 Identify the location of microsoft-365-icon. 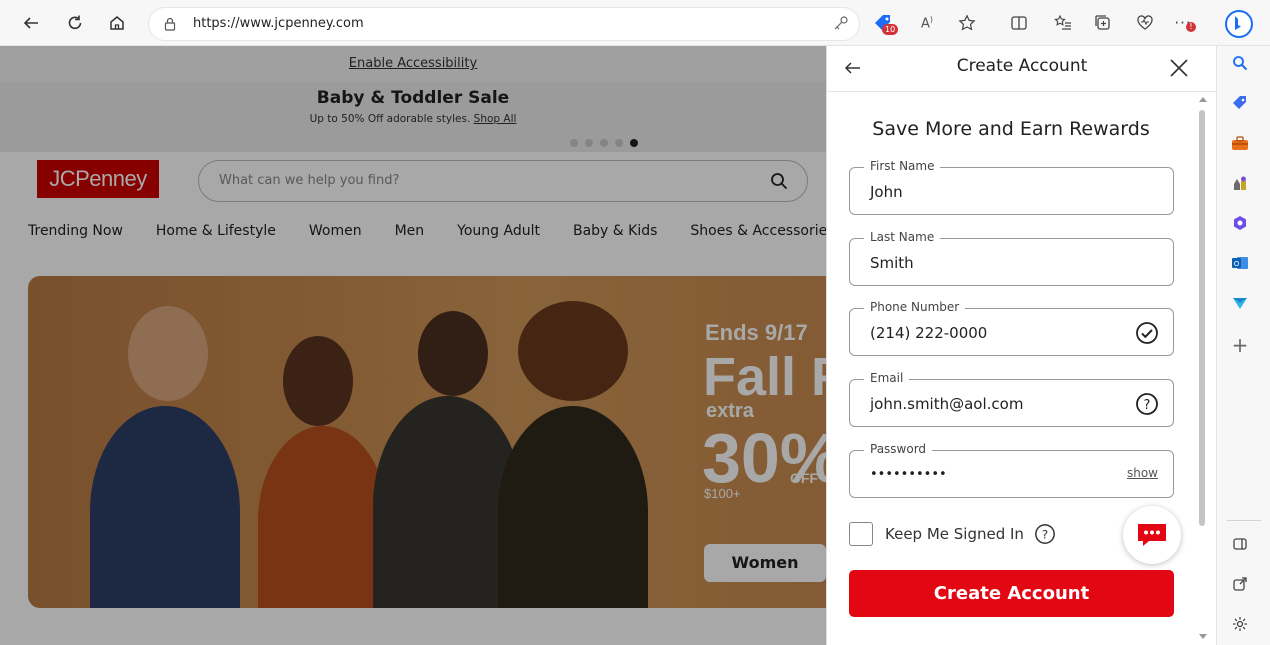
(1240, 223).